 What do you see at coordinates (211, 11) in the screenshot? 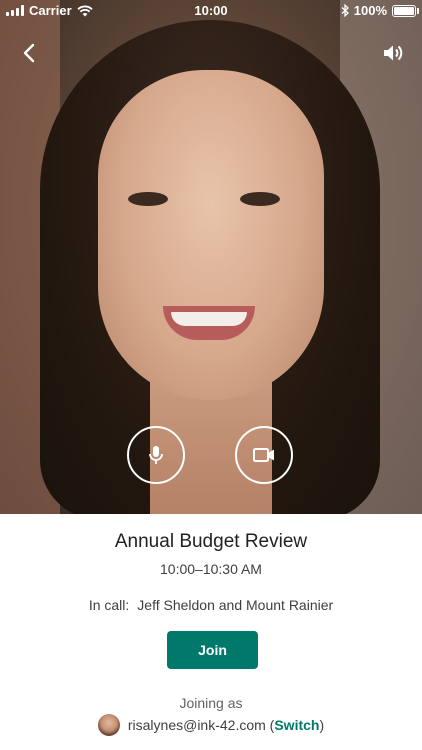
I see `status-bar: Carrier 10:00 100%` at bounding box center [211, 11].